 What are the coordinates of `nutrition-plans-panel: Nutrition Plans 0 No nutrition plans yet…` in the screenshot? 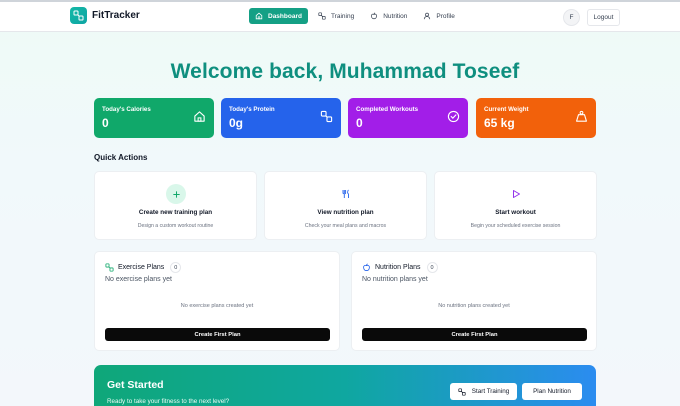 It's located at (474, 301).